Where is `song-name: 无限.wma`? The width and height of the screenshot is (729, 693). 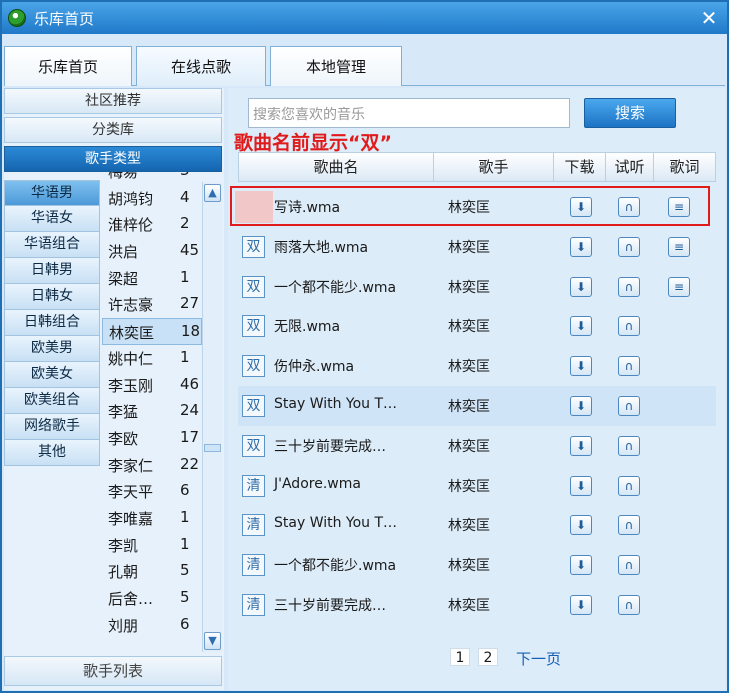
song-name: 无限.wma is located at coordinates (307, 326).